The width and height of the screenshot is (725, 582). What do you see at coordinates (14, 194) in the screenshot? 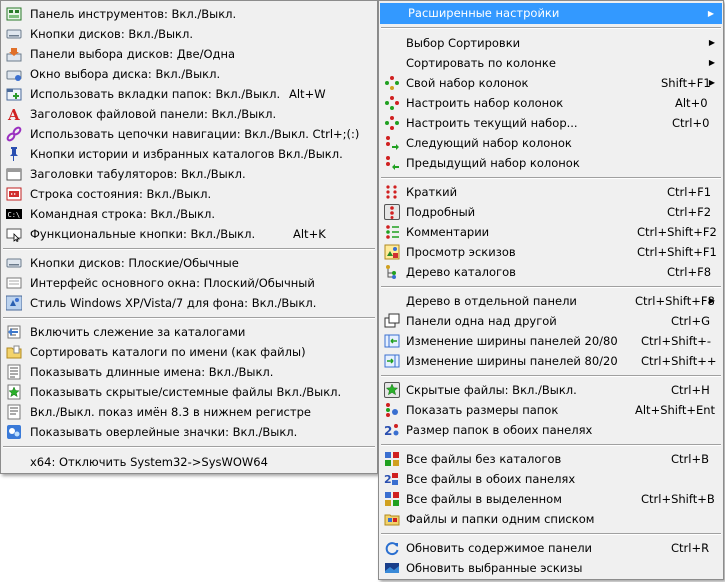
I see `status-bar-icon` at bounding box center [14, 194].